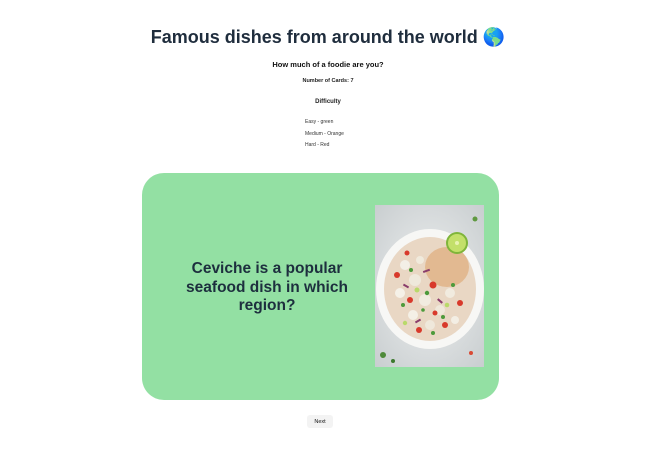  What do you see at coordinates (328, 102) in the screenshot?
I see `difficulty-heading: Difficulty` at bounding box center [328, 102].